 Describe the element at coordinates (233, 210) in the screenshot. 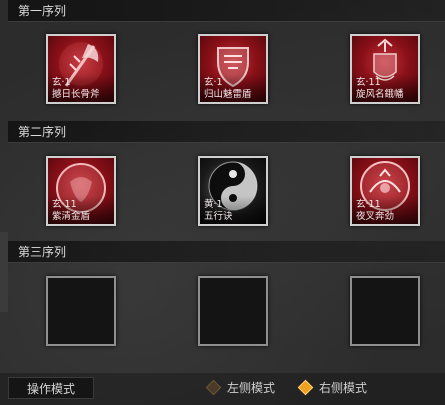

I see `skill-label: 黄·1 五行诀` at that location.